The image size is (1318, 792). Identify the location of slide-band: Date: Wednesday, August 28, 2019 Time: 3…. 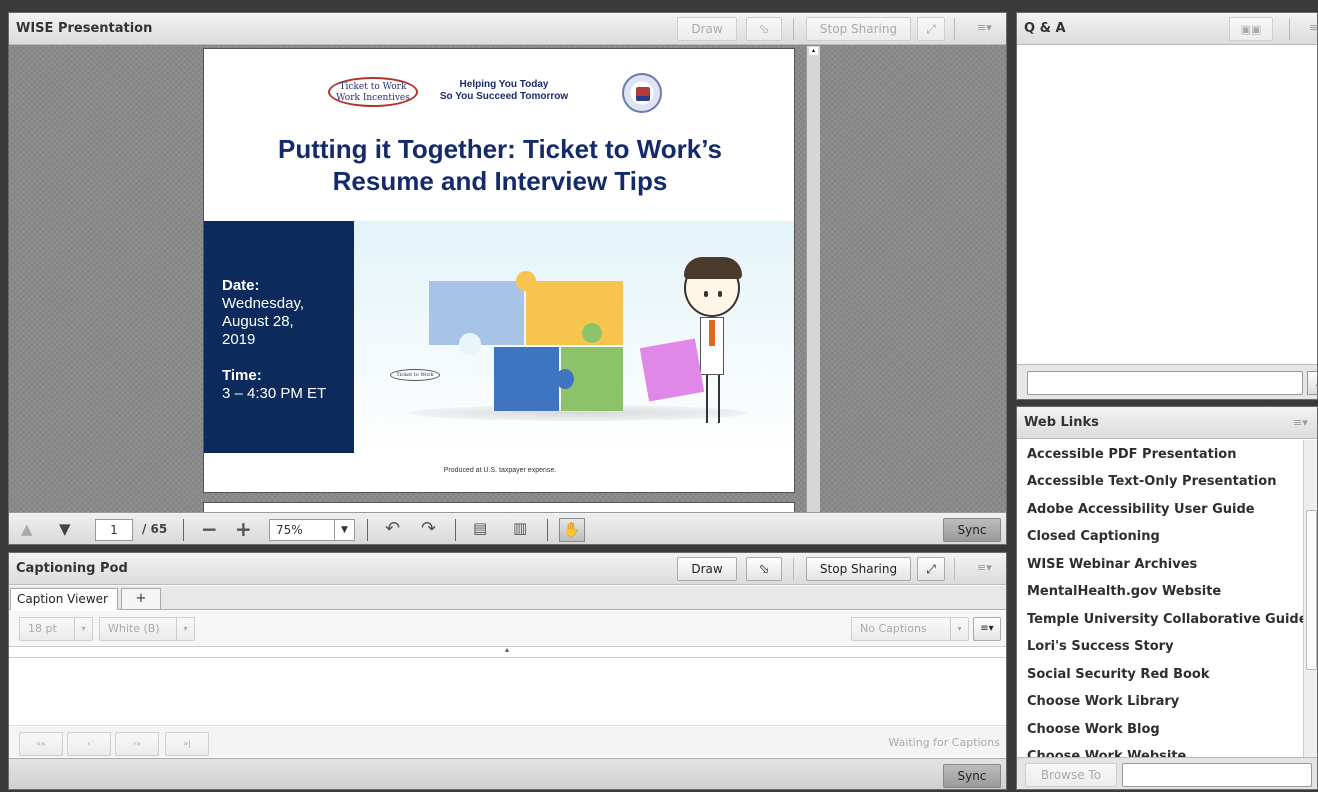
(499, 337).